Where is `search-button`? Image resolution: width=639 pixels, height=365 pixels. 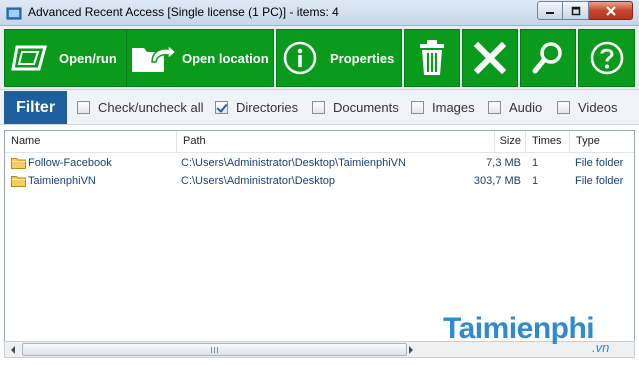 search-button is located at coordinates (548, 58).